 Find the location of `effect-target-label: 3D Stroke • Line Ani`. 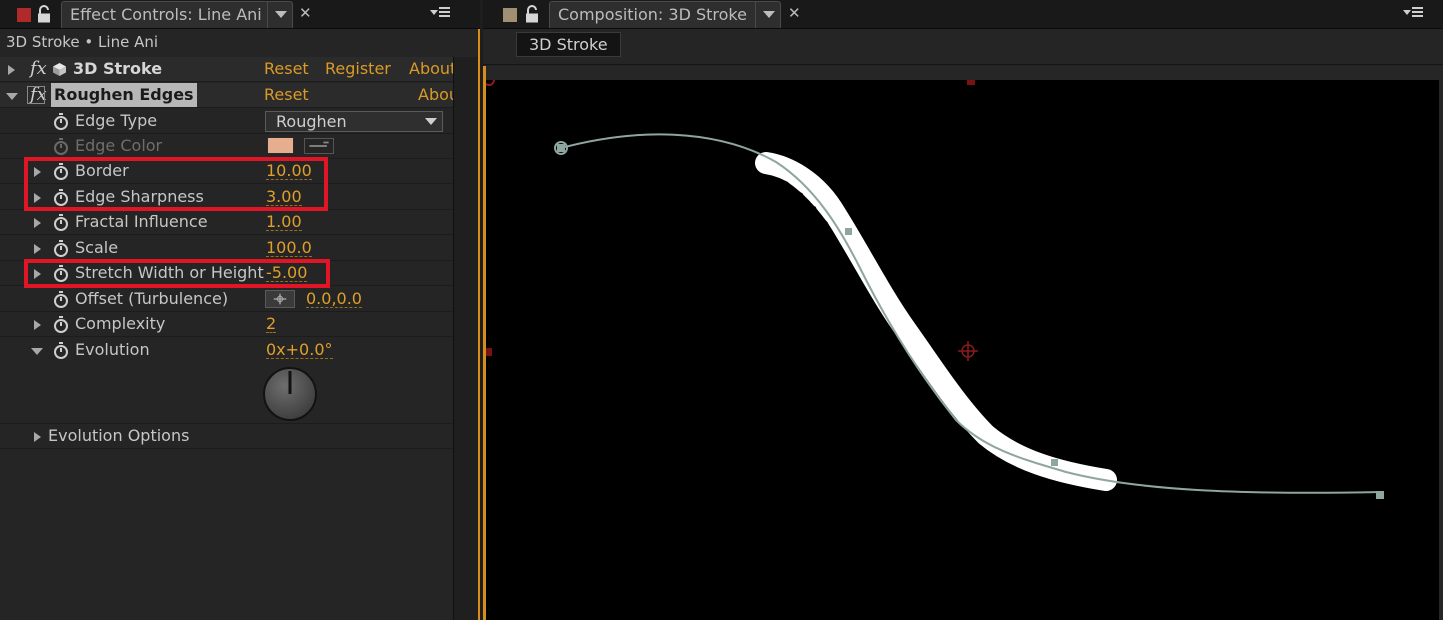

effect-target-label: 3D Stroke • Line Ani is located at coordinates (82, 42).